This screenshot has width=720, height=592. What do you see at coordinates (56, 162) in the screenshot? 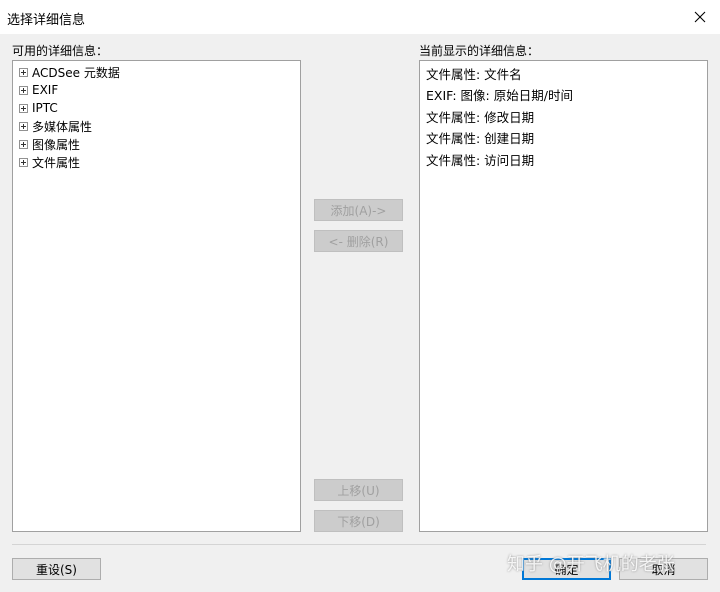
I see `tree-item-label: 文件属性` at bounding box center [56, 162].